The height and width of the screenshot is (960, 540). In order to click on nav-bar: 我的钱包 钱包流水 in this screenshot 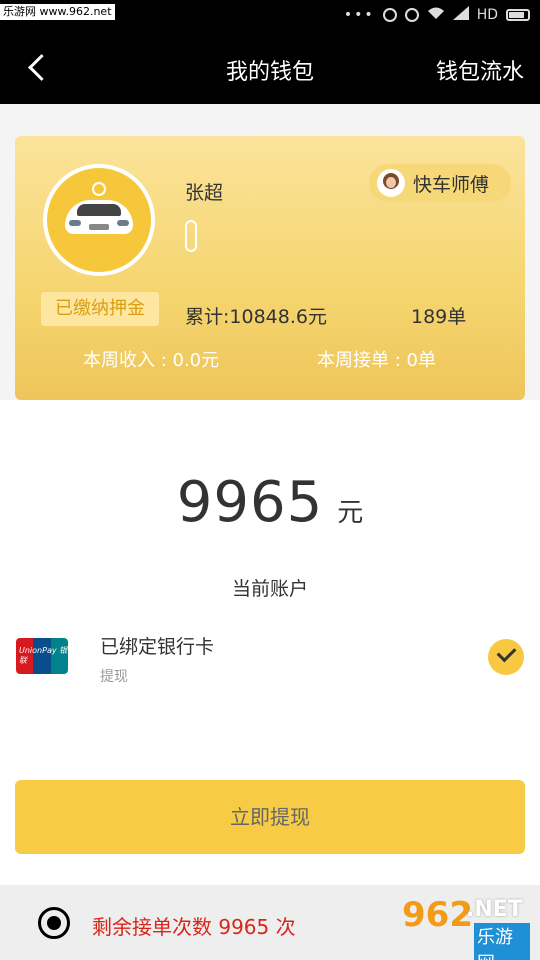, I will do `click(270, 68)`.